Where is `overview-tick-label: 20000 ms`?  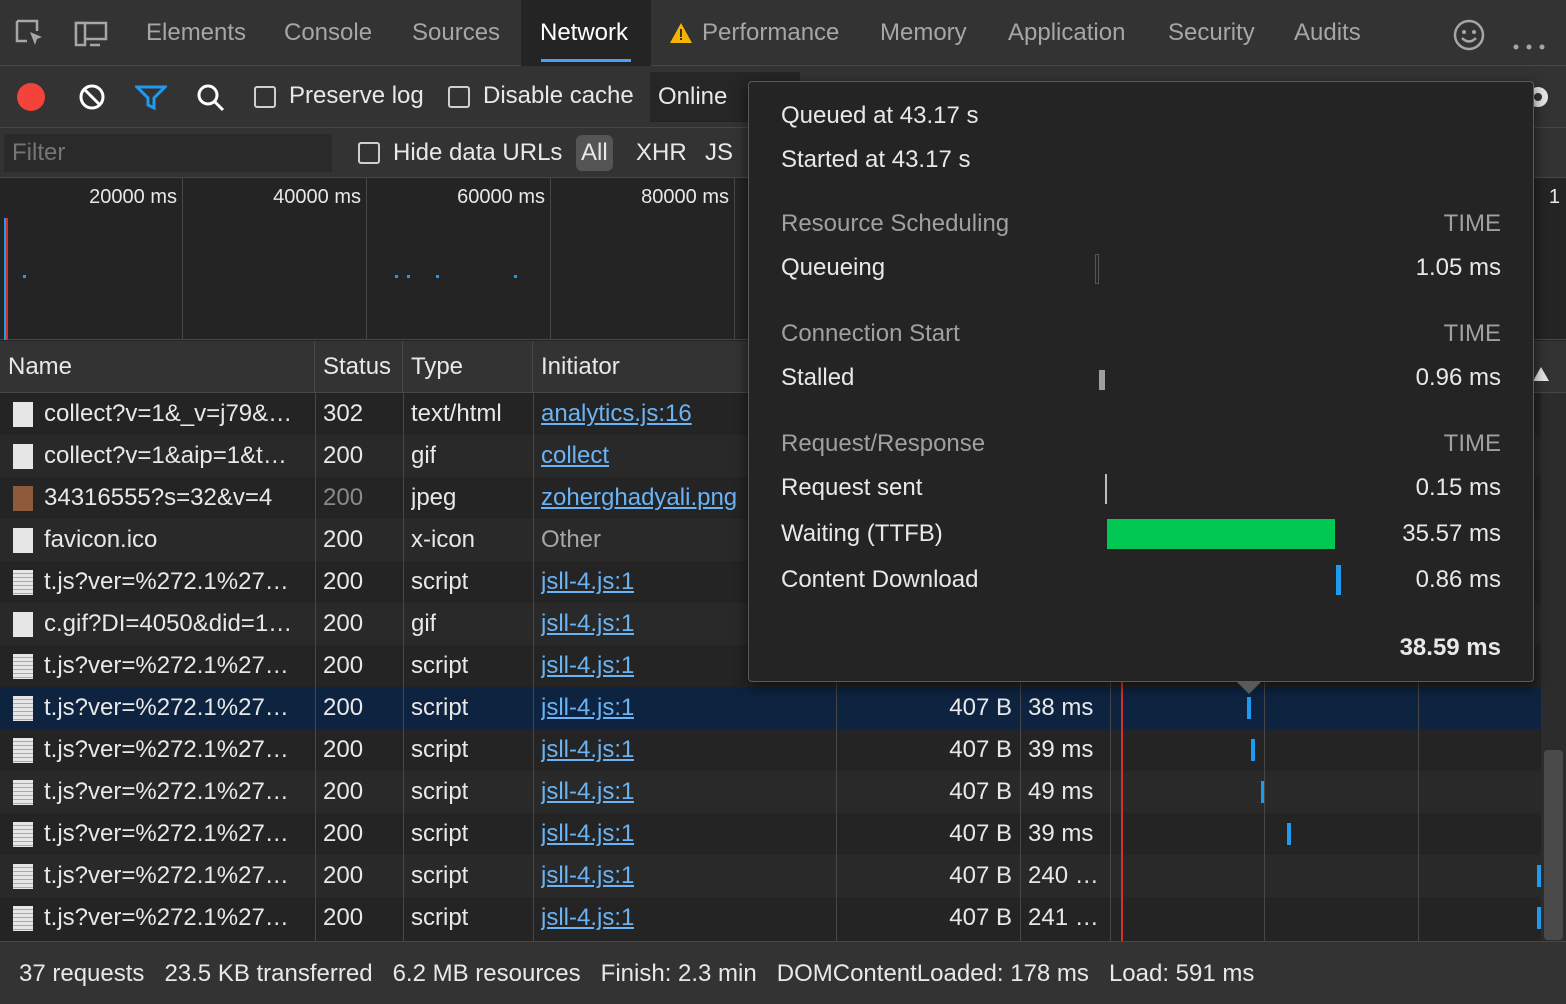 overview-tick-label: 20000 ms is located at coordinates (133, 197).